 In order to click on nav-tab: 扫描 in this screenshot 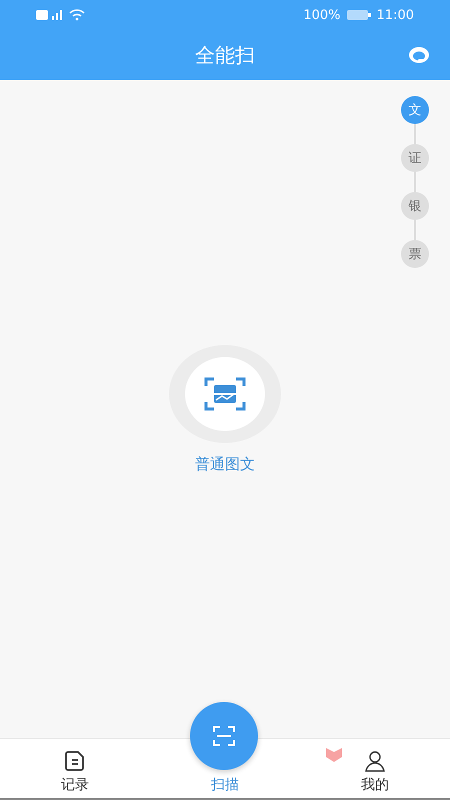, I will do `click(225, 787)`.